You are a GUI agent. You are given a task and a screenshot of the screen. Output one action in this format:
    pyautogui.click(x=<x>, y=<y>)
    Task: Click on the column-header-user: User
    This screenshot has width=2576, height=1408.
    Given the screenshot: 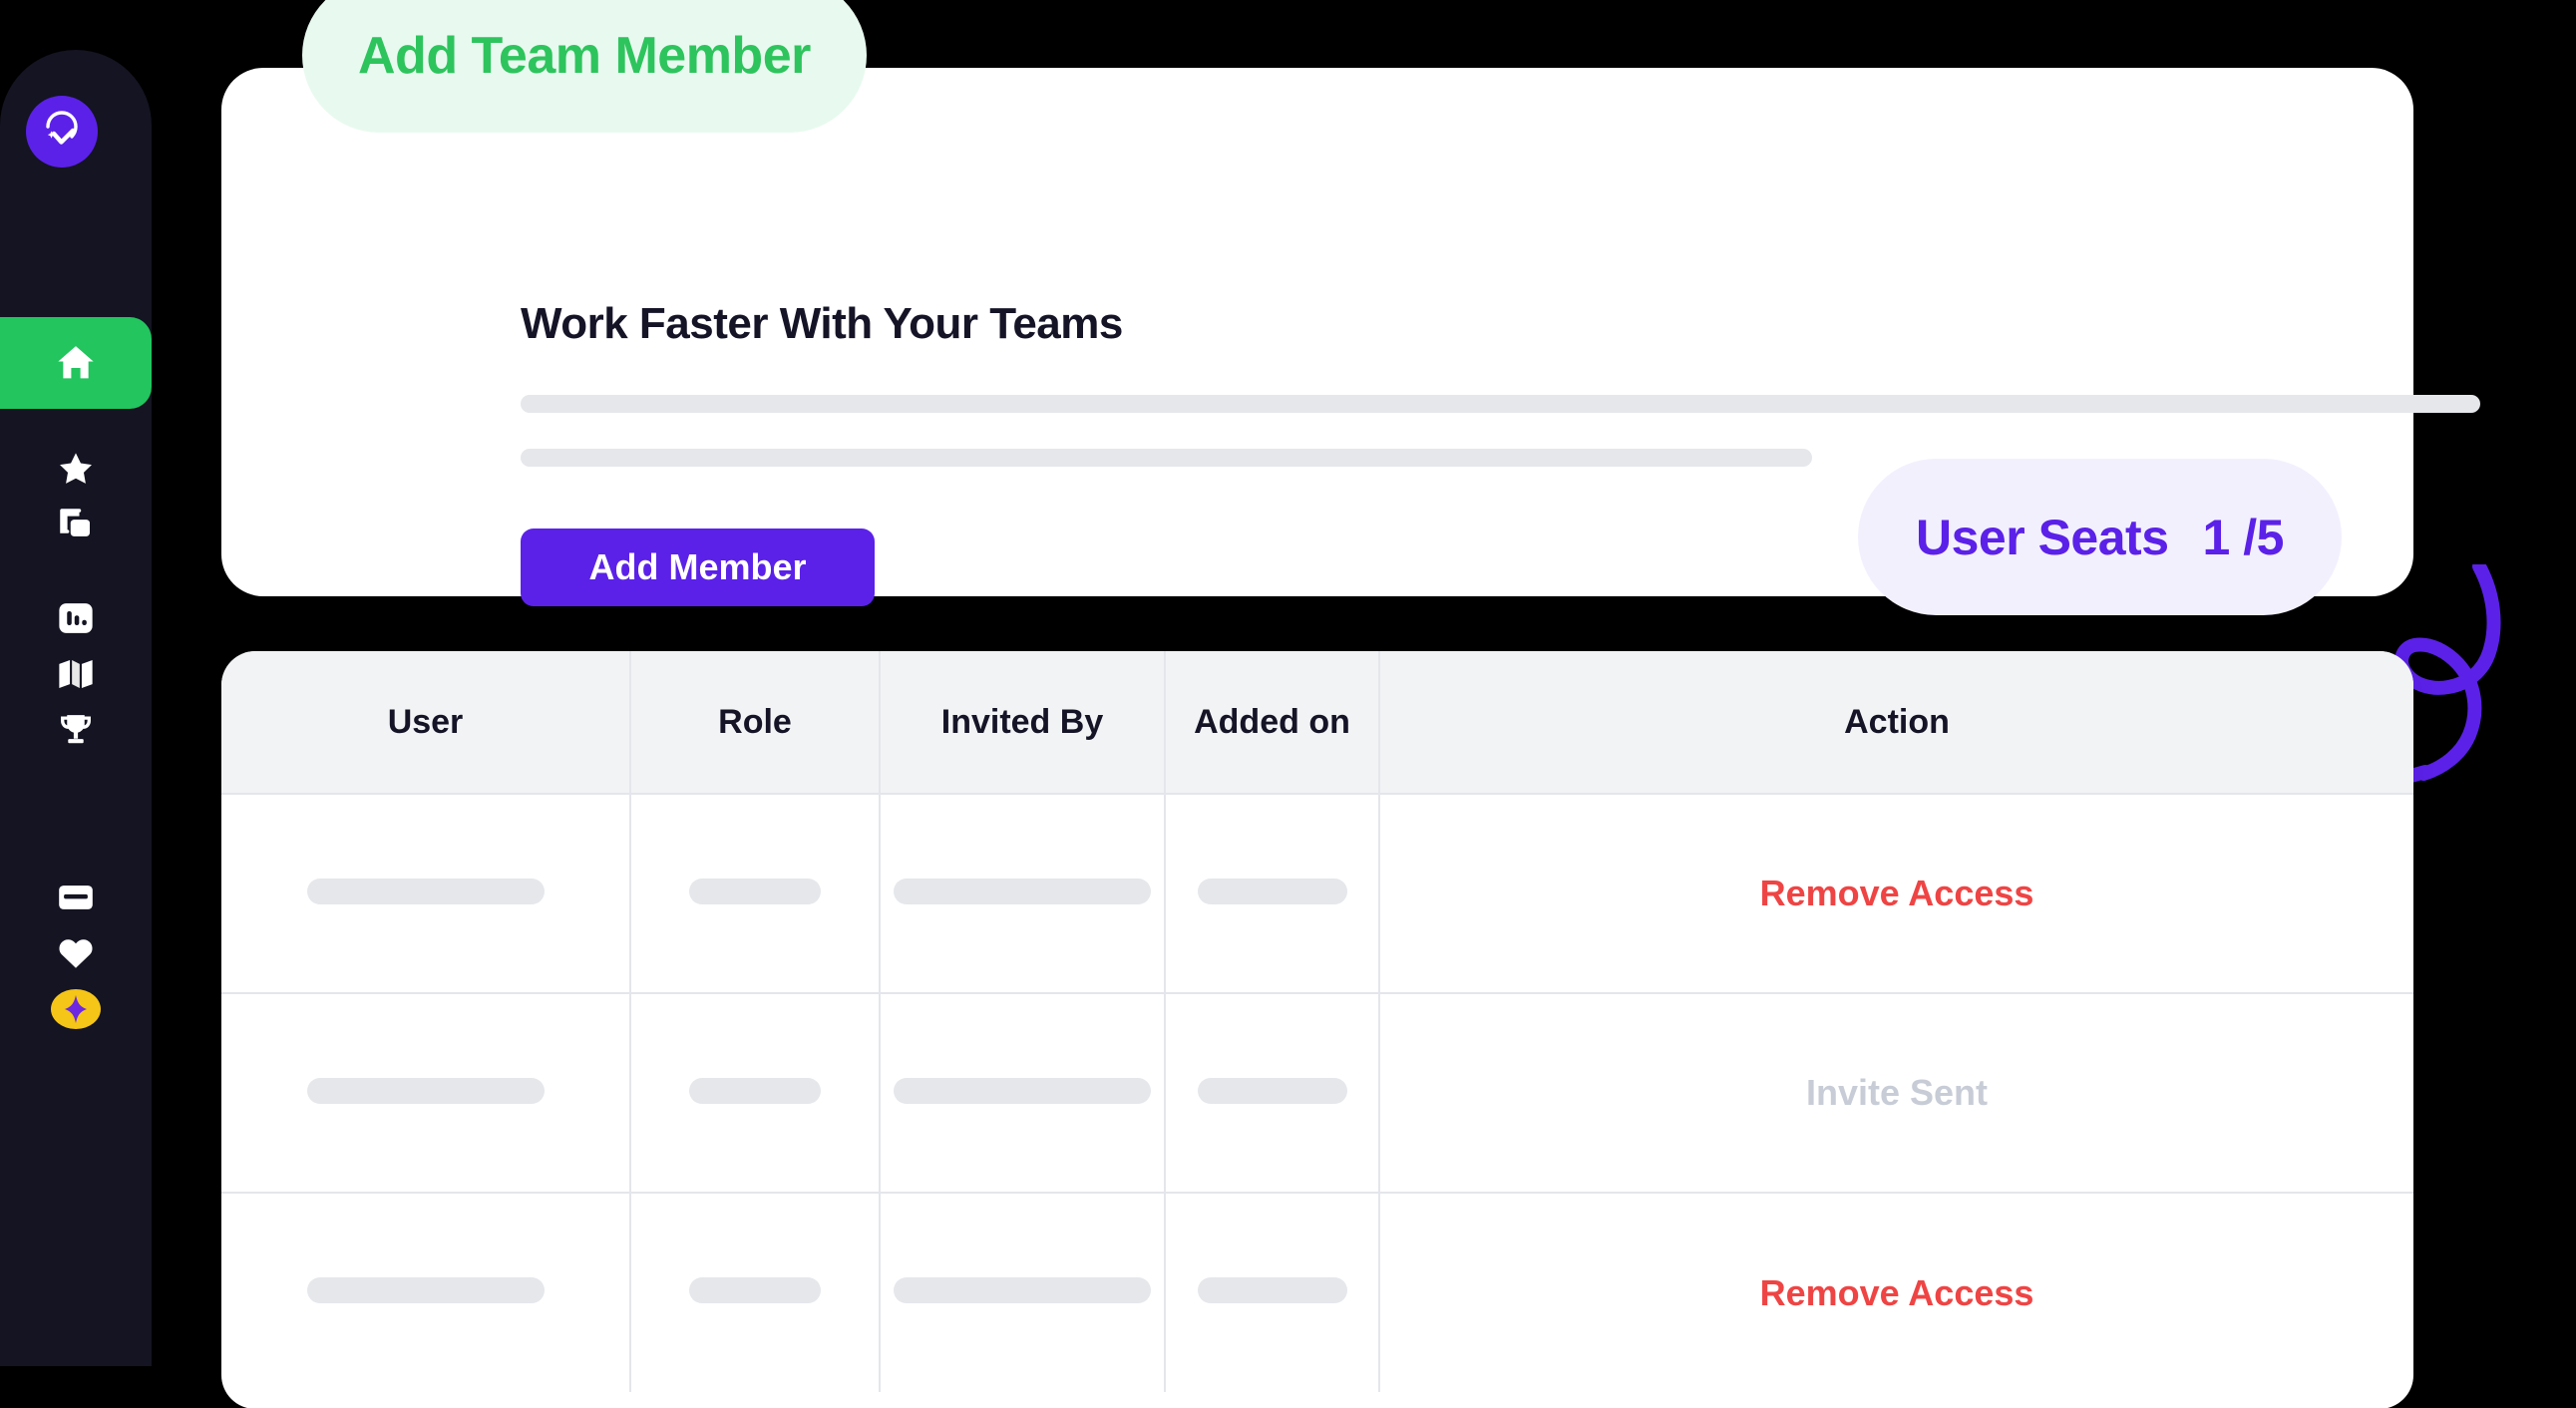 What is the action you would take?
    pyautogui.click(x=426, y=722)
    